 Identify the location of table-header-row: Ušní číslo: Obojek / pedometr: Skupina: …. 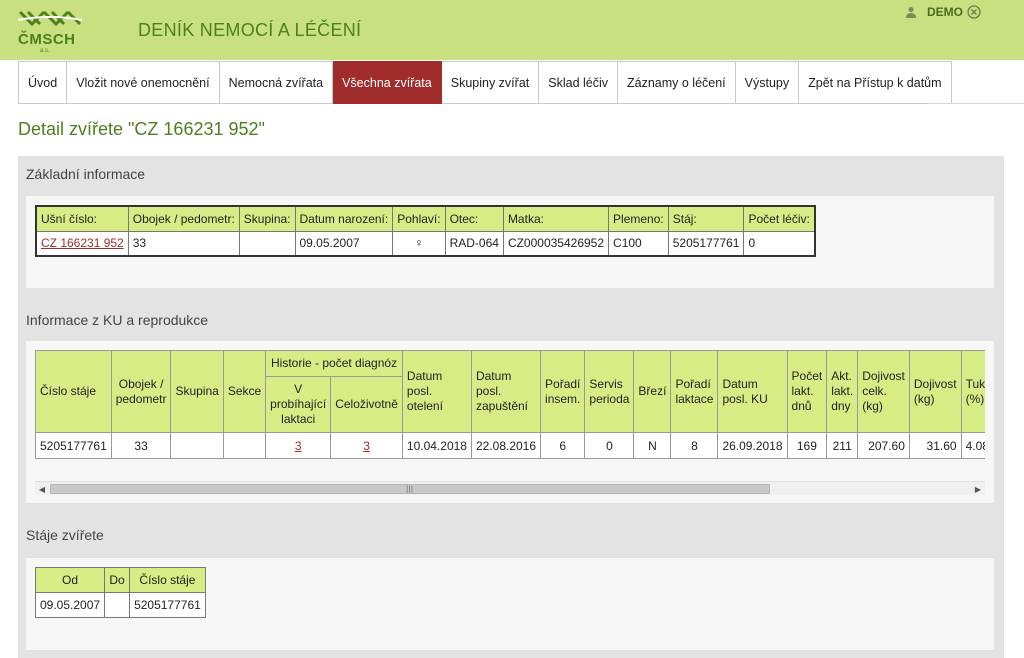
(425, 218).